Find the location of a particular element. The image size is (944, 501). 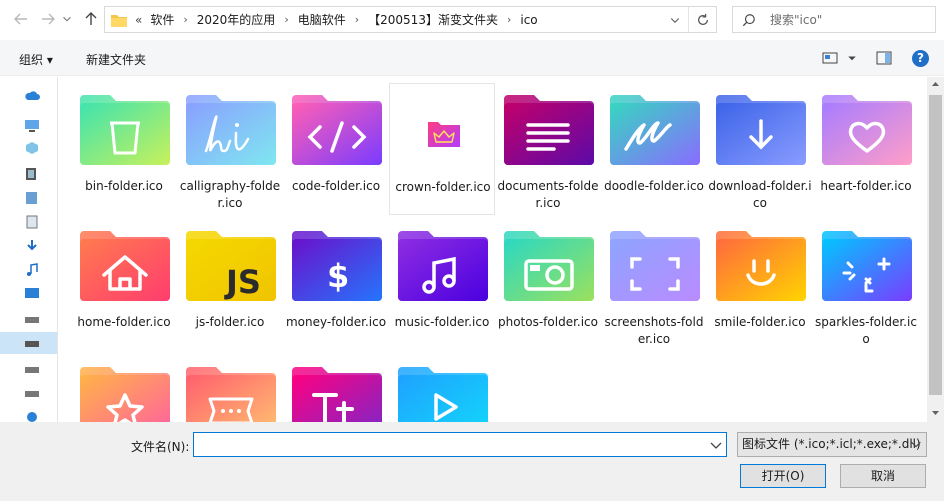

file-item: bin-folder.ico is located at coordinates (124, 149).